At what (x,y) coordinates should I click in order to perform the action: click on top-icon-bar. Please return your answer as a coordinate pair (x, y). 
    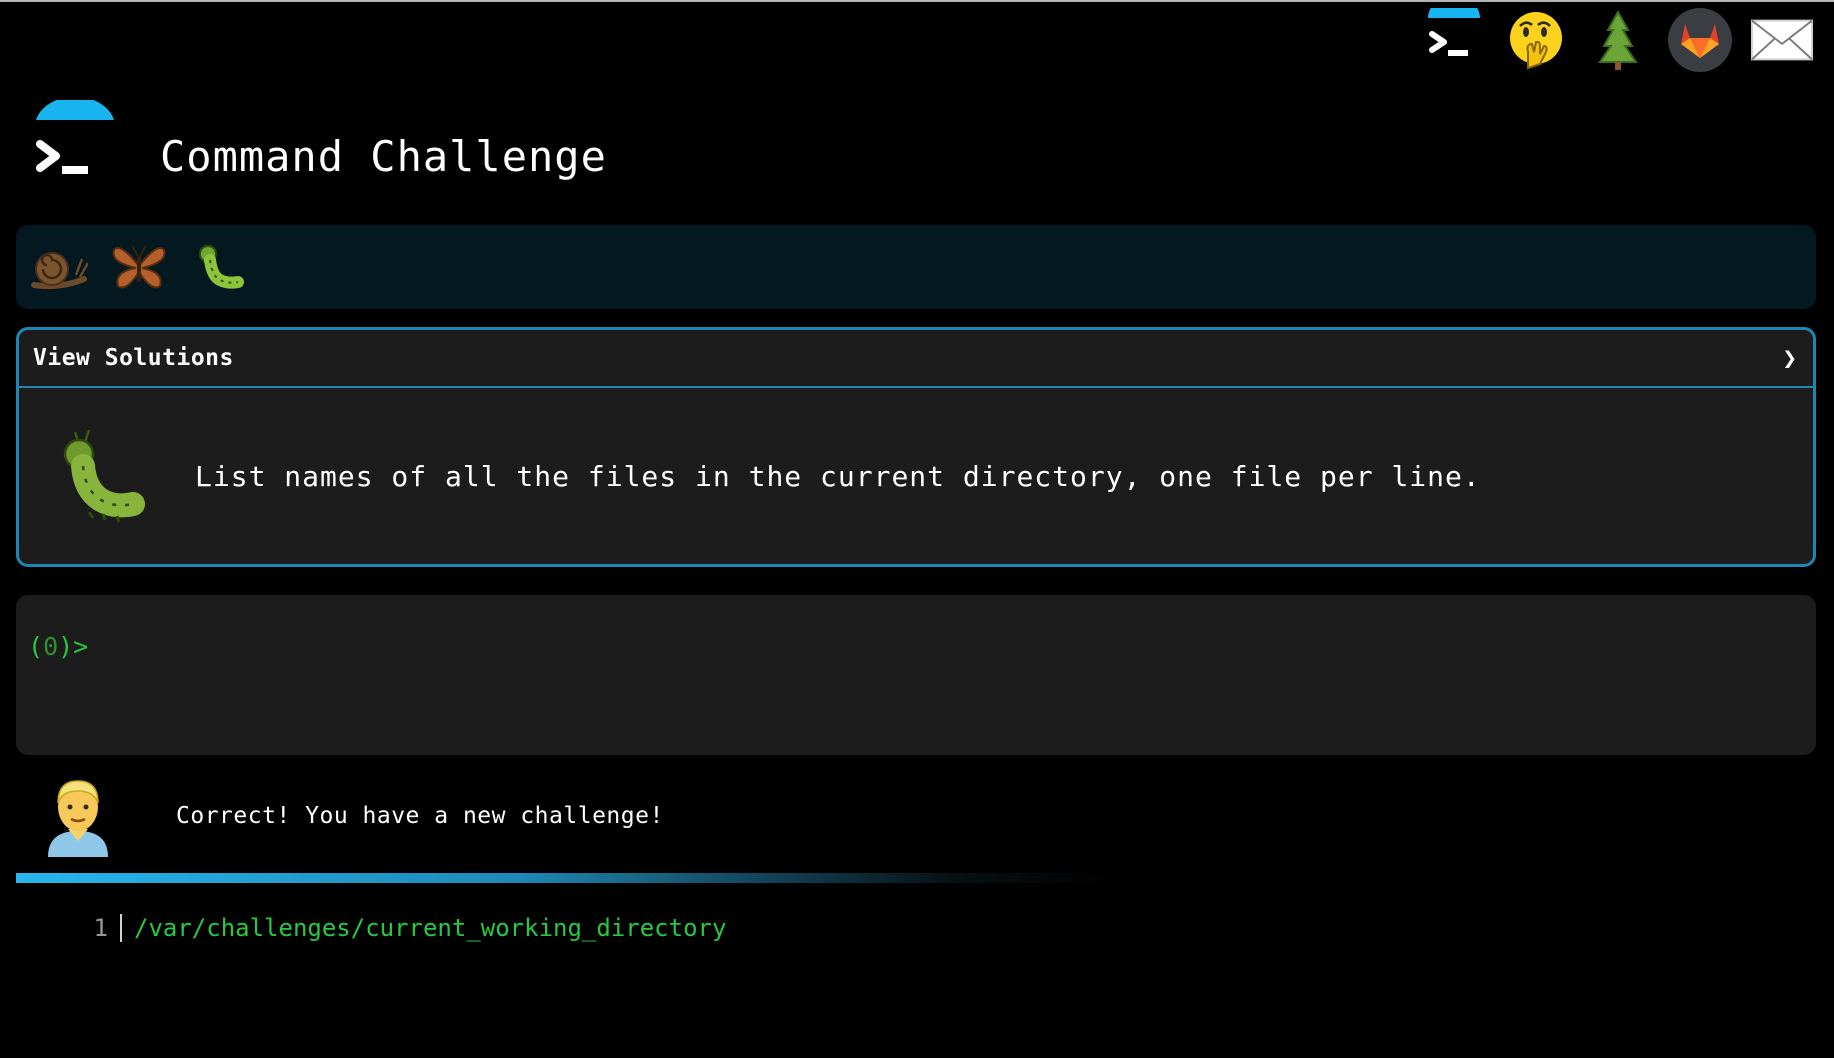
    Looking at the image, I should click on (1618, 40).